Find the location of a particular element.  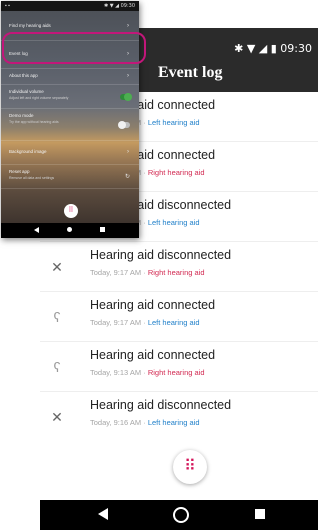

event-subtitle: Today, 9:16 AM · Left hearing aid is located at coordinates (145, 422).